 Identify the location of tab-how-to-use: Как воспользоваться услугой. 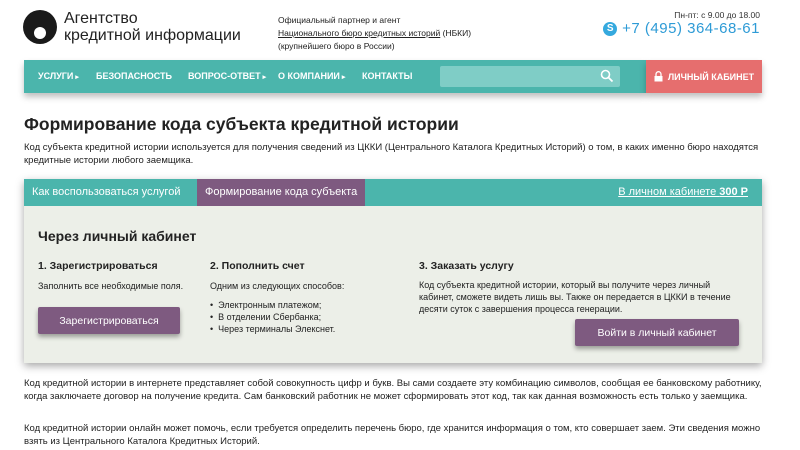
(106, 192).